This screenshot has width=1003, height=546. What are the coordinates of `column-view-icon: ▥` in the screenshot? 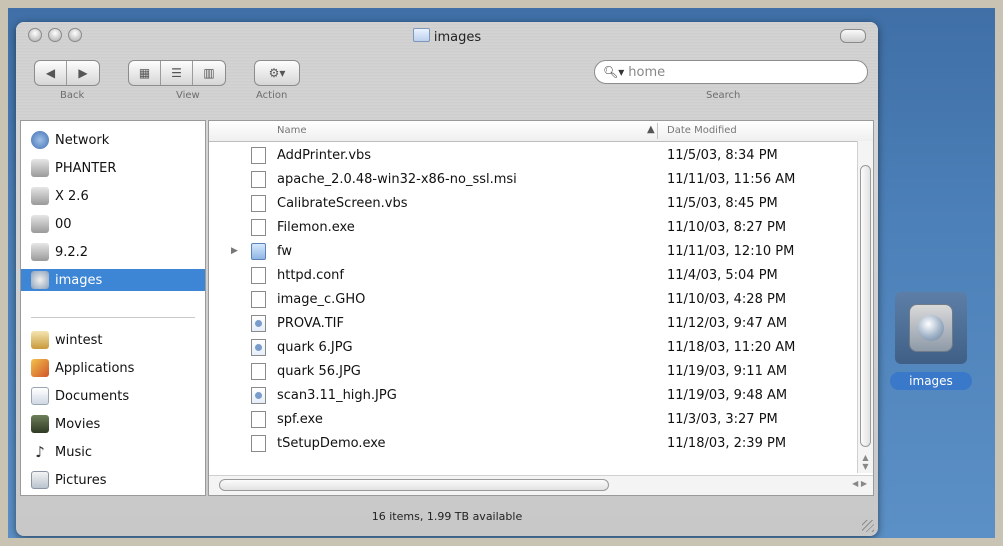 It's located at (209, 73).